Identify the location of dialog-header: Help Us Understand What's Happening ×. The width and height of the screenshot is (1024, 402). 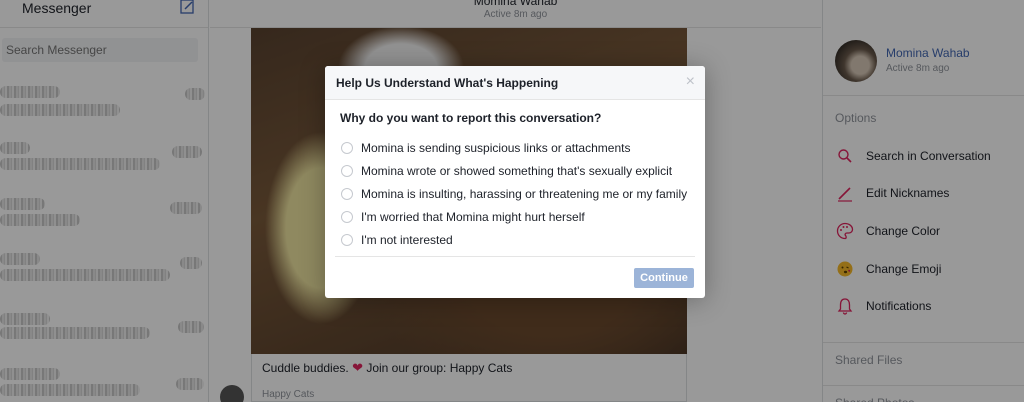
(515, 83).